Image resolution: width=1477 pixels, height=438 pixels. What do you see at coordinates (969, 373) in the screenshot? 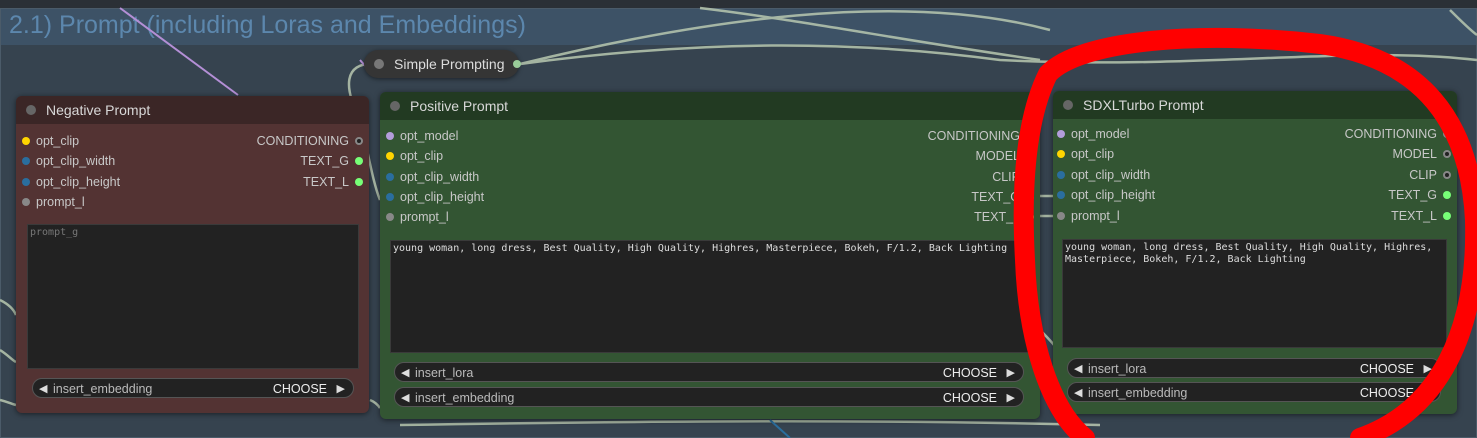
I see `combo-value: CHOOSE` at bounding box center [969, 373].